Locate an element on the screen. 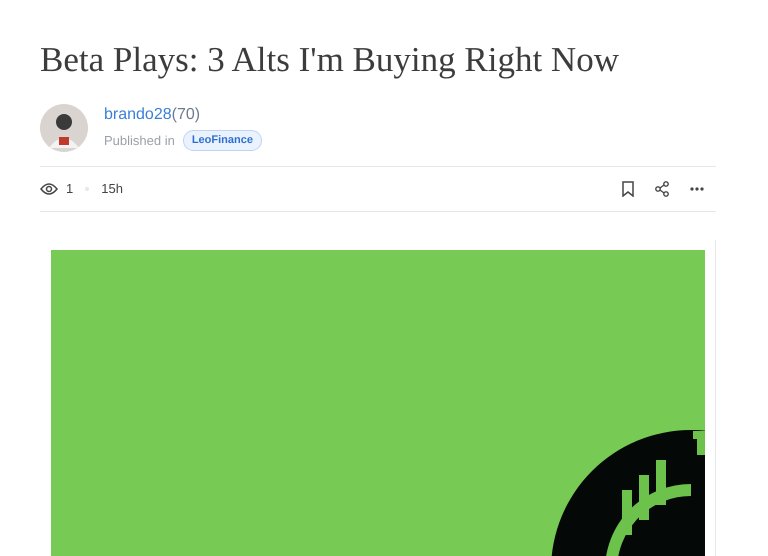 This screenshot has width=768, height=556. reputation: (70) is located at coordinates (186, 115).